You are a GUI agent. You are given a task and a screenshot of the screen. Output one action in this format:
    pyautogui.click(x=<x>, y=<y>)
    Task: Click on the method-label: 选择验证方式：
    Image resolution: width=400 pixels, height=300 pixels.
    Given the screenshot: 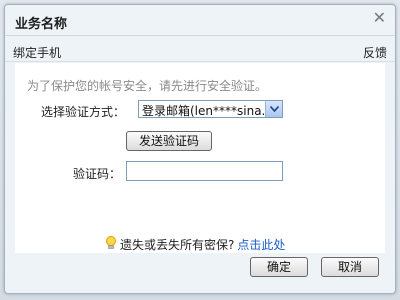 What is the action you would take?
    pyautogui.click(x=83, y=112)
    